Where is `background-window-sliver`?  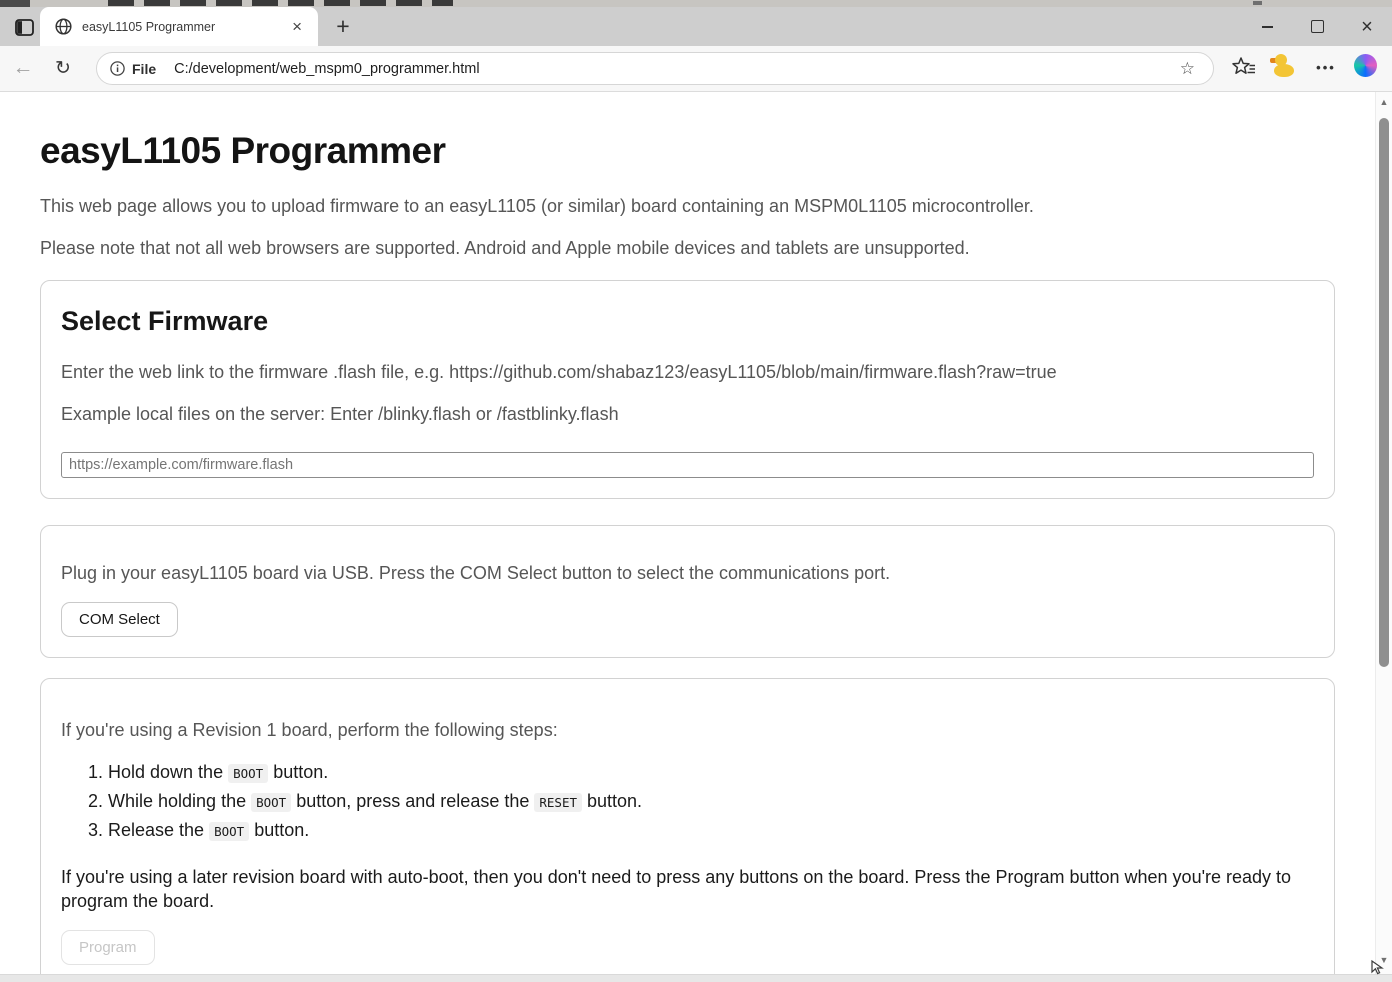 background-window-sliver is located at coordinates (696, 3).